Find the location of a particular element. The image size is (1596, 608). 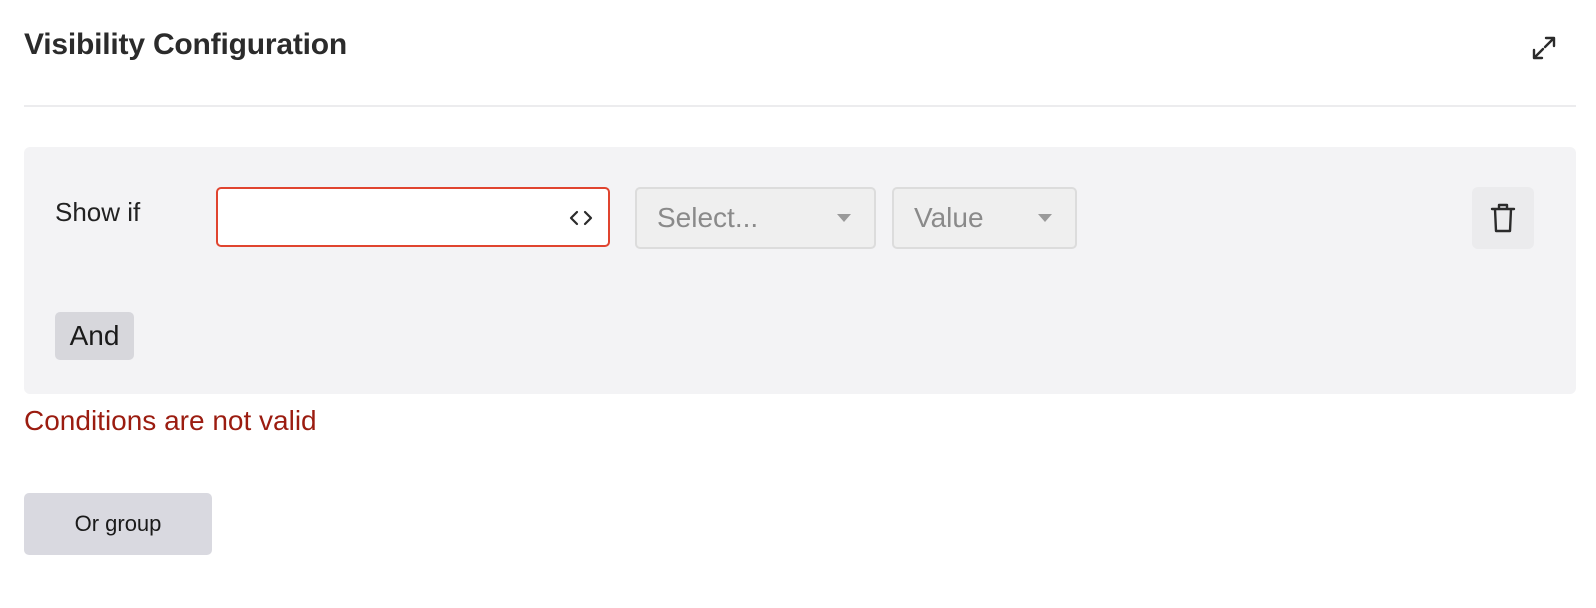

code-brackets-icon is located at coordinates (581, 218).